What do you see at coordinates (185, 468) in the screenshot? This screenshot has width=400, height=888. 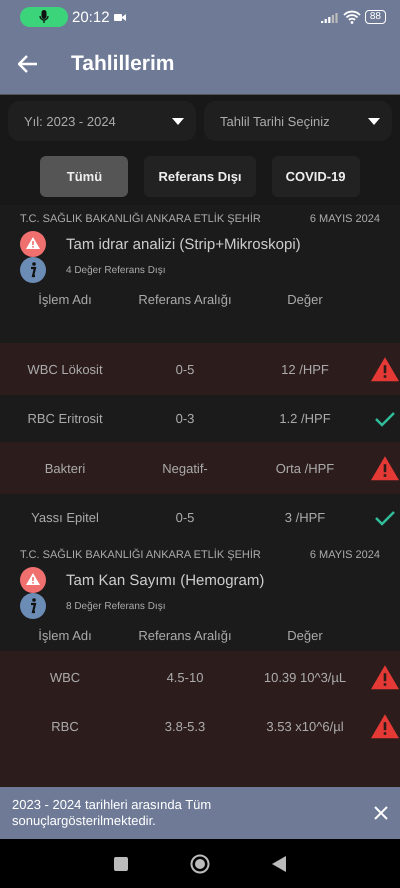 I see `reference-range: Negatif-` at bounding box center [185, 468].